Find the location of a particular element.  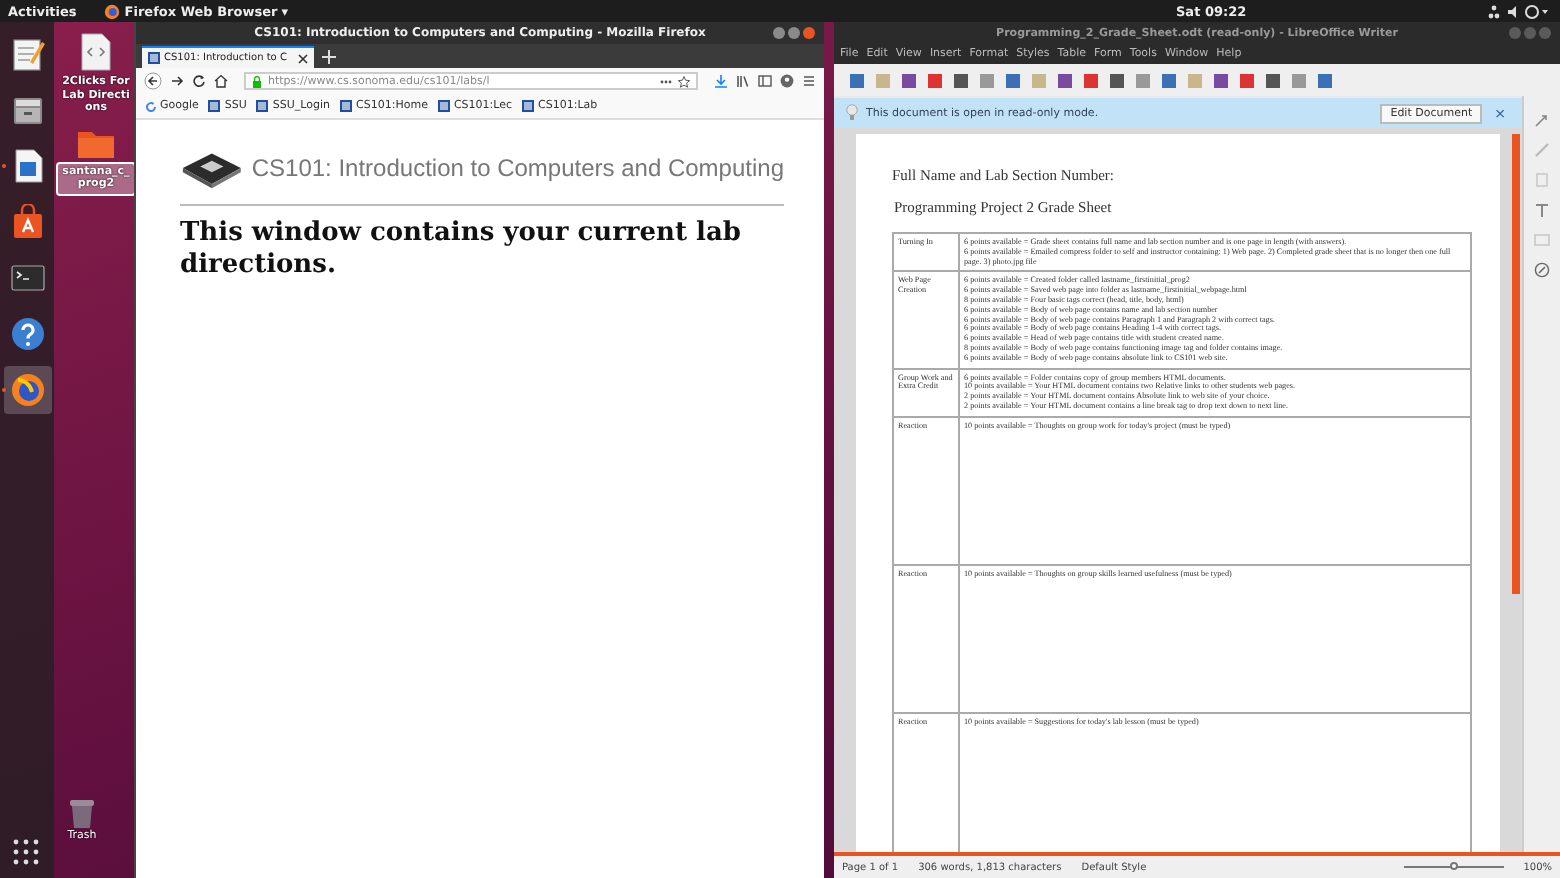

new-tab-icon is located at coordinates (329, 57).